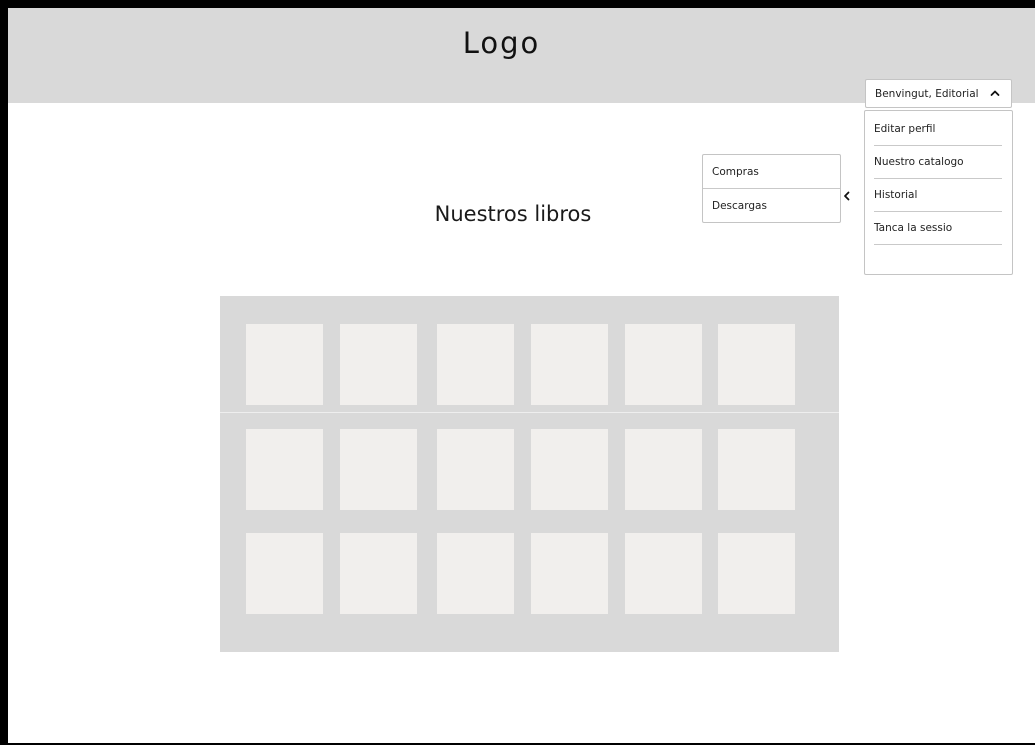  What do you see at coordinates (927, 93) in the screenshot?
I see `user-greeting: Benvingut, Editorial` at bounding box center [927, 93].